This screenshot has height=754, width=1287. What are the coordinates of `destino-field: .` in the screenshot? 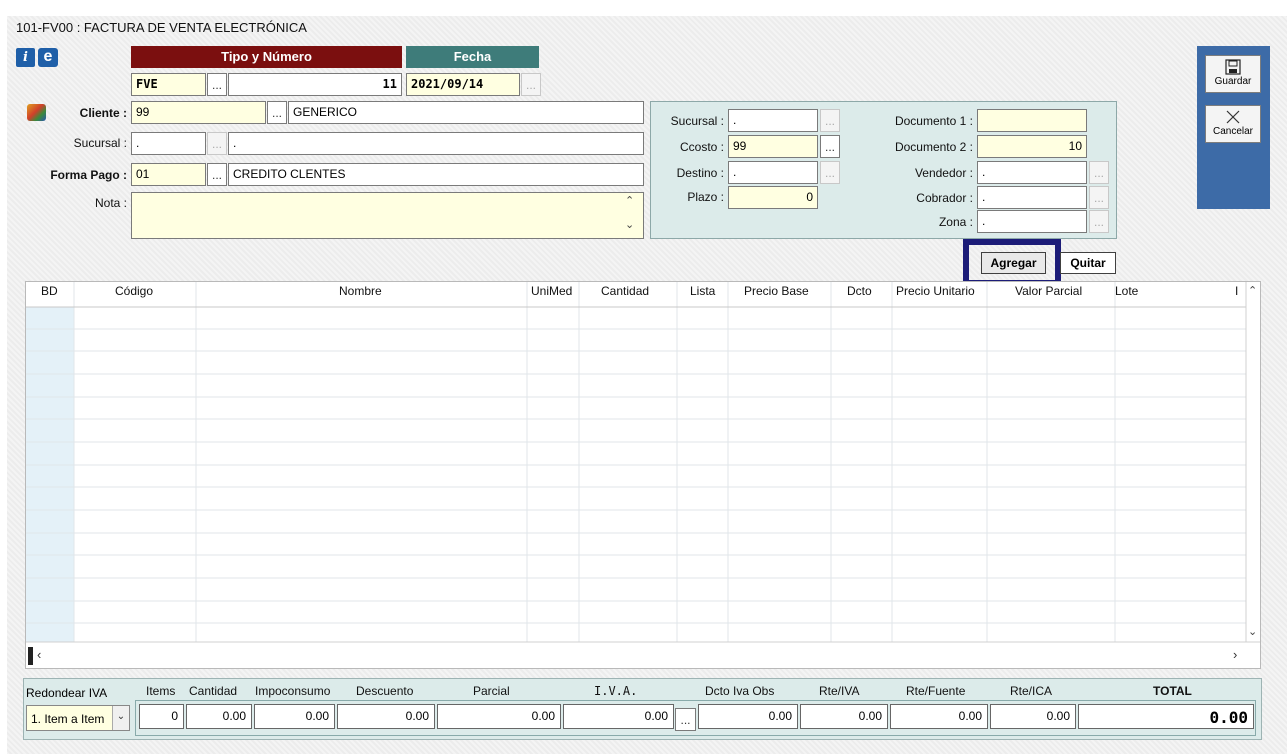 It's located at (773, 172).